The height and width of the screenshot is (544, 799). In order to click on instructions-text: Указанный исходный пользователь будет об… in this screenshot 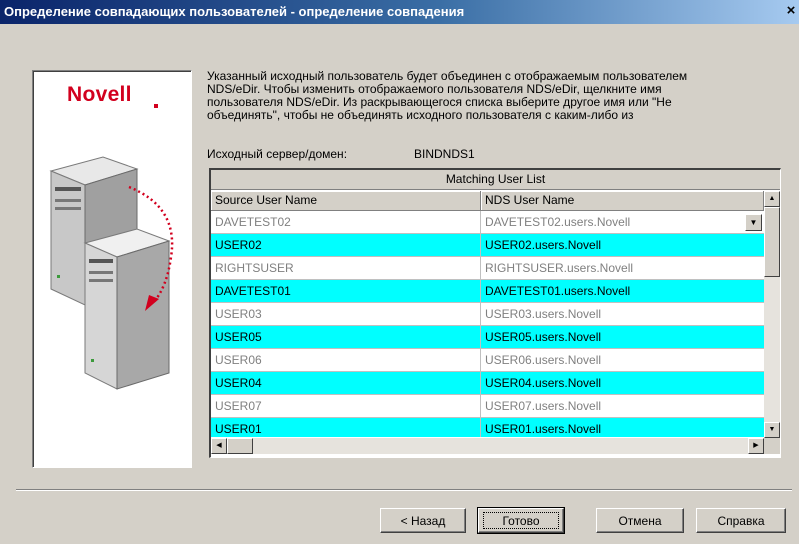, I will do `click(447, 95)`.